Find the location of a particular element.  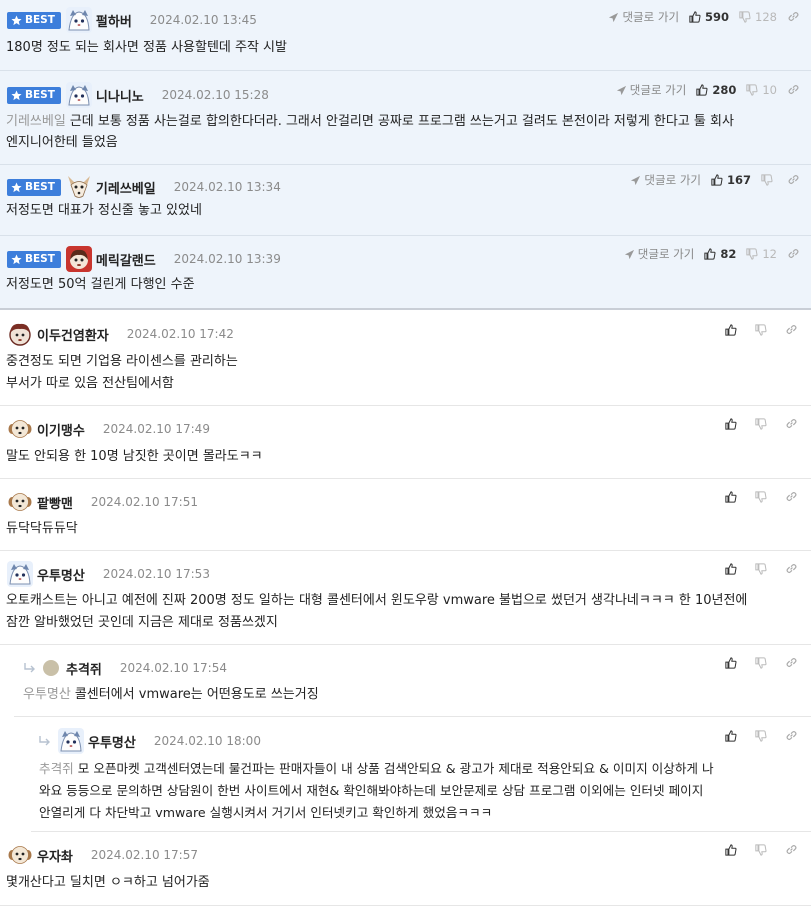

downvote-button: 12 is located at coordinates (761, 254).